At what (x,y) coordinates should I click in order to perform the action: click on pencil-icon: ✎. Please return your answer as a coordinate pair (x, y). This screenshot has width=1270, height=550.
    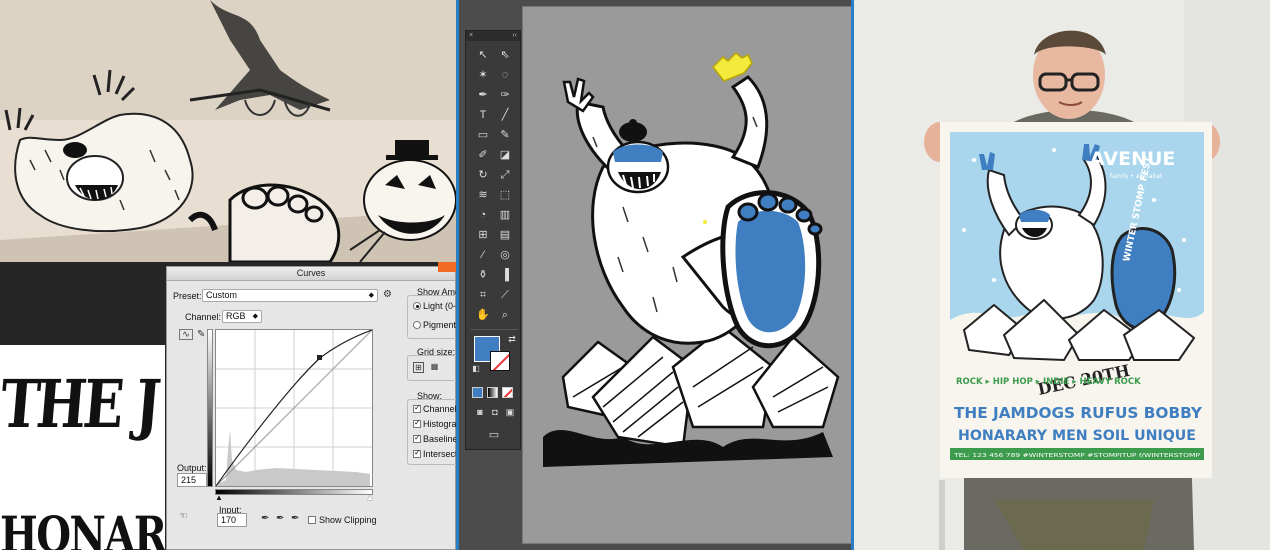
    Looking at the image, I should click on (201, 334).